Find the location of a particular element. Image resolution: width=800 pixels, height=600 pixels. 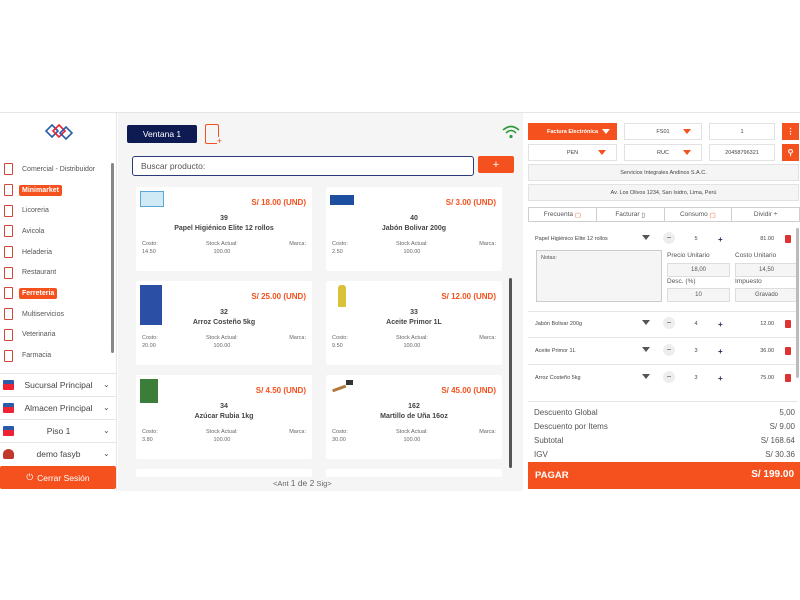

total-row: Descuento por Items S/ 9.00 is located at coordinates (664, 426).